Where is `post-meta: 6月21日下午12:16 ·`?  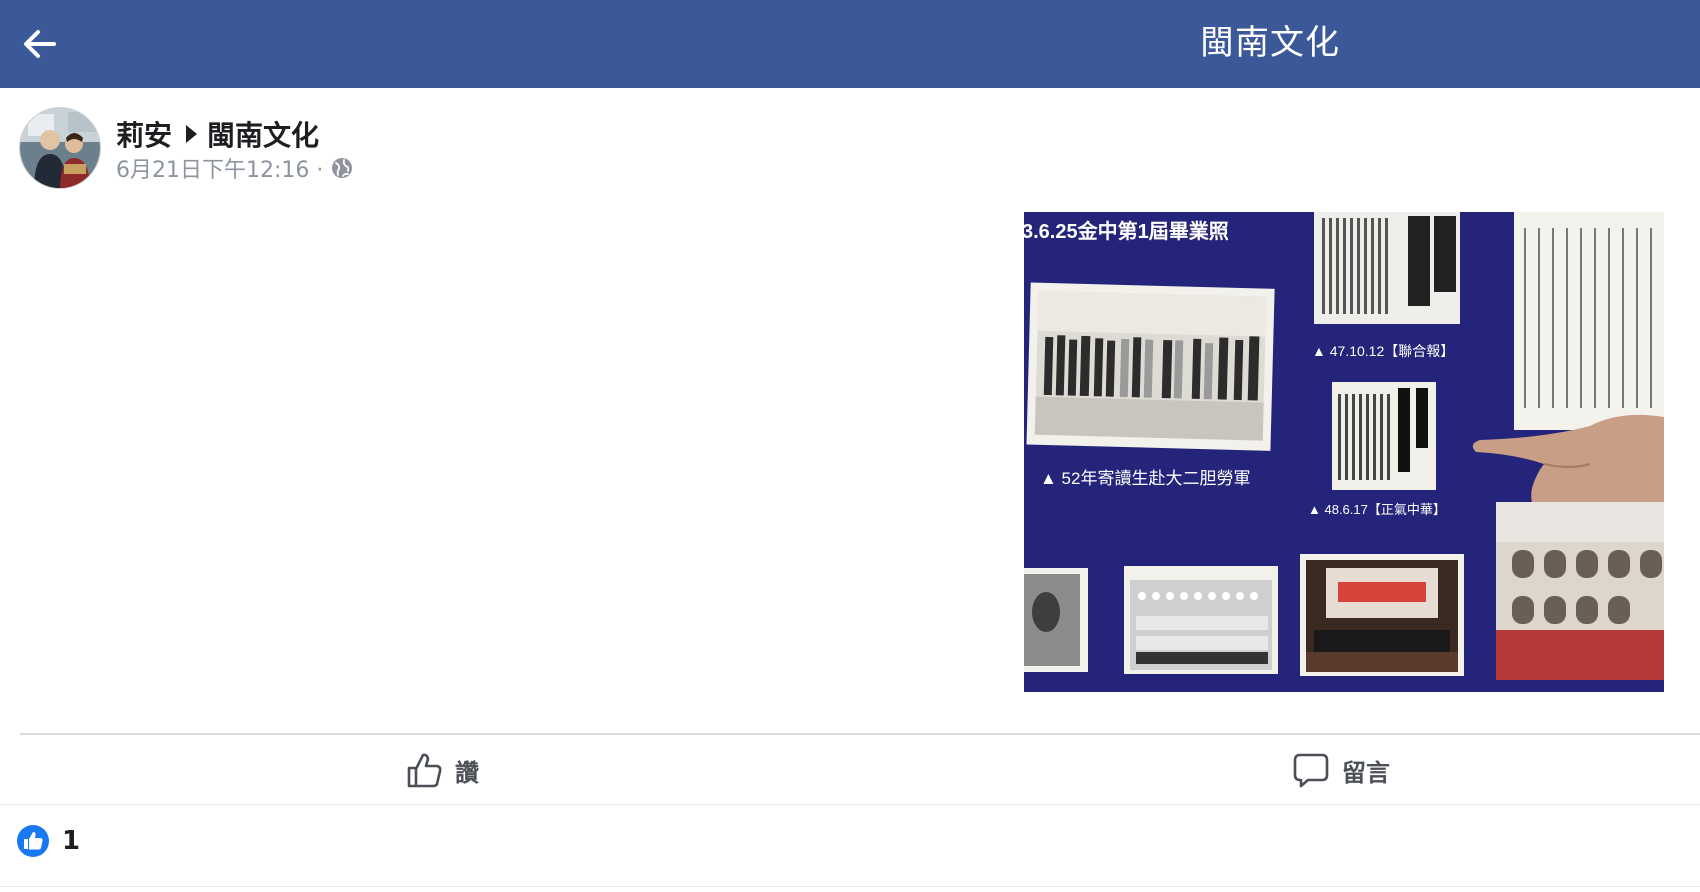 post-meta: 6月21日下午12:16 · is located at coordinates (234, 168).